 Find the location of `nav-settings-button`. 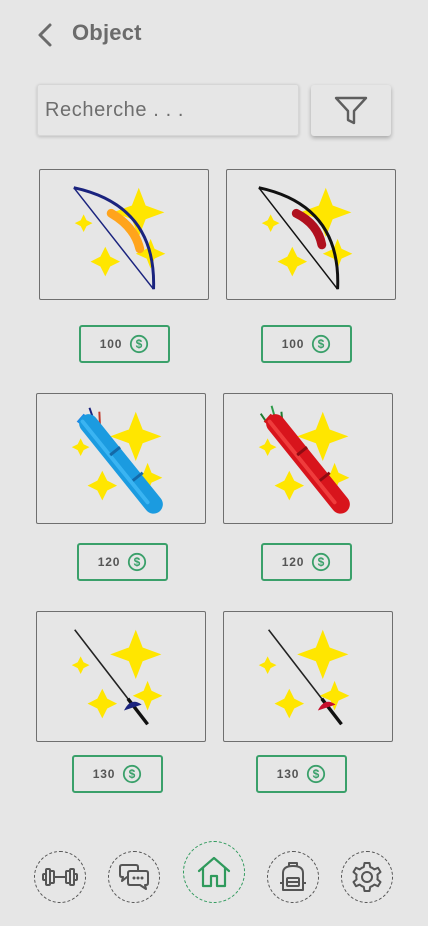

nav-settings-button is located at coordinates (367, 877).